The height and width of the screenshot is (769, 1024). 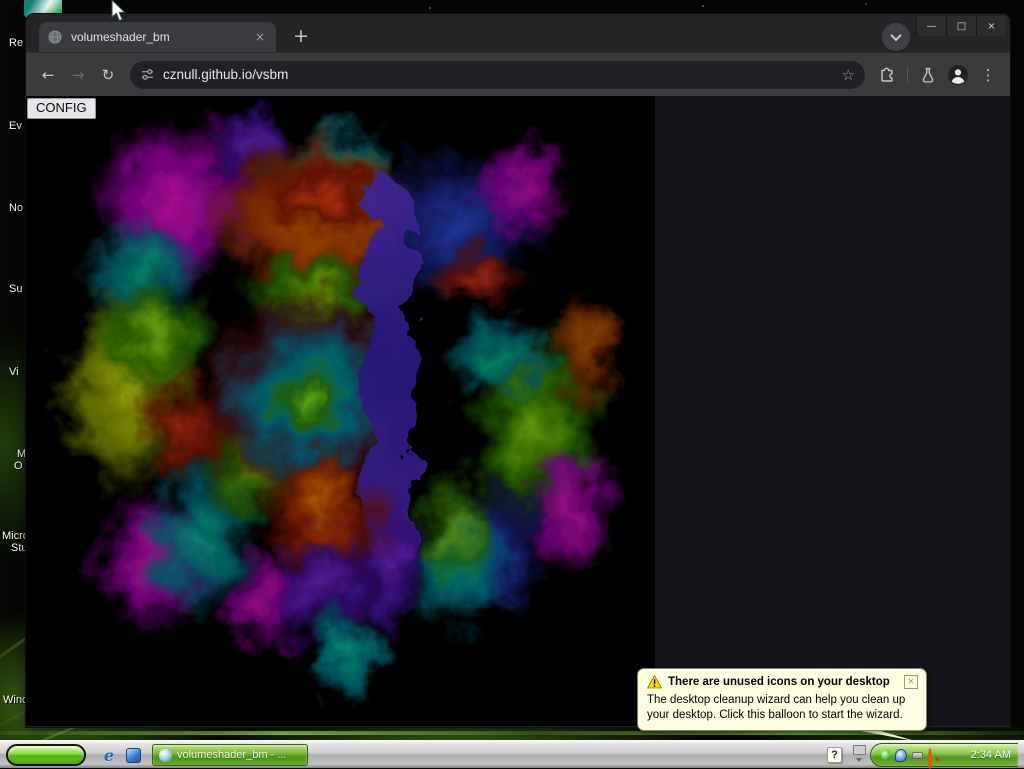 What do you see at coordinates (931, 26) in the screenshot?
I see `minimize-button: —` at bounding box center [931, 26].